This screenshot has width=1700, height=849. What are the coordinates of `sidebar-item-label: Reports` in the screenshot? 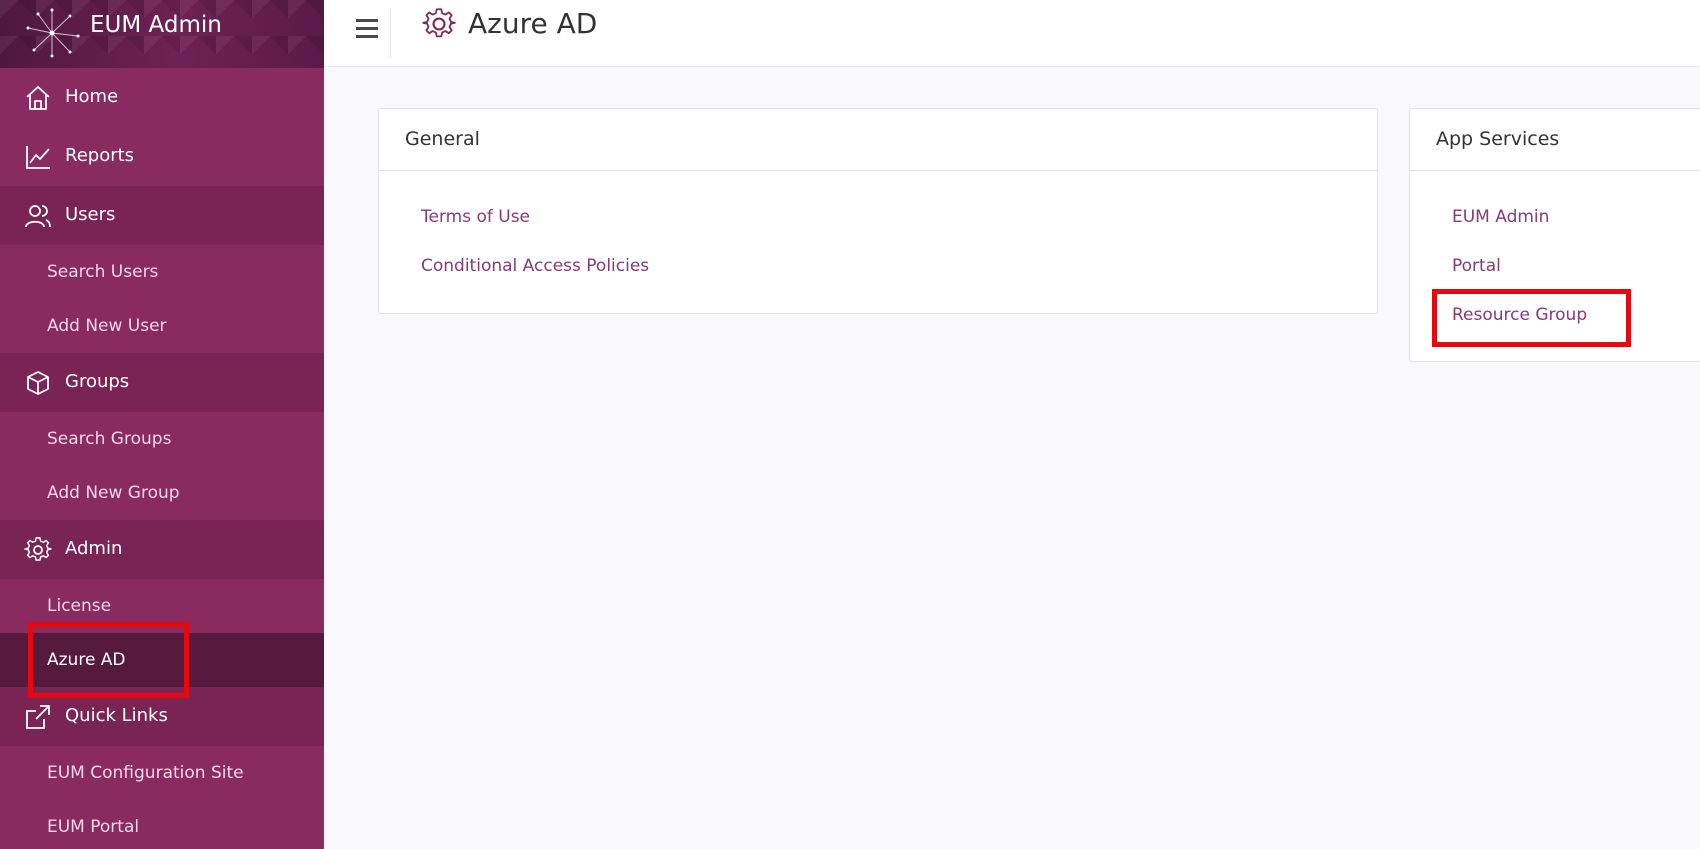 It's located at (100, 155).